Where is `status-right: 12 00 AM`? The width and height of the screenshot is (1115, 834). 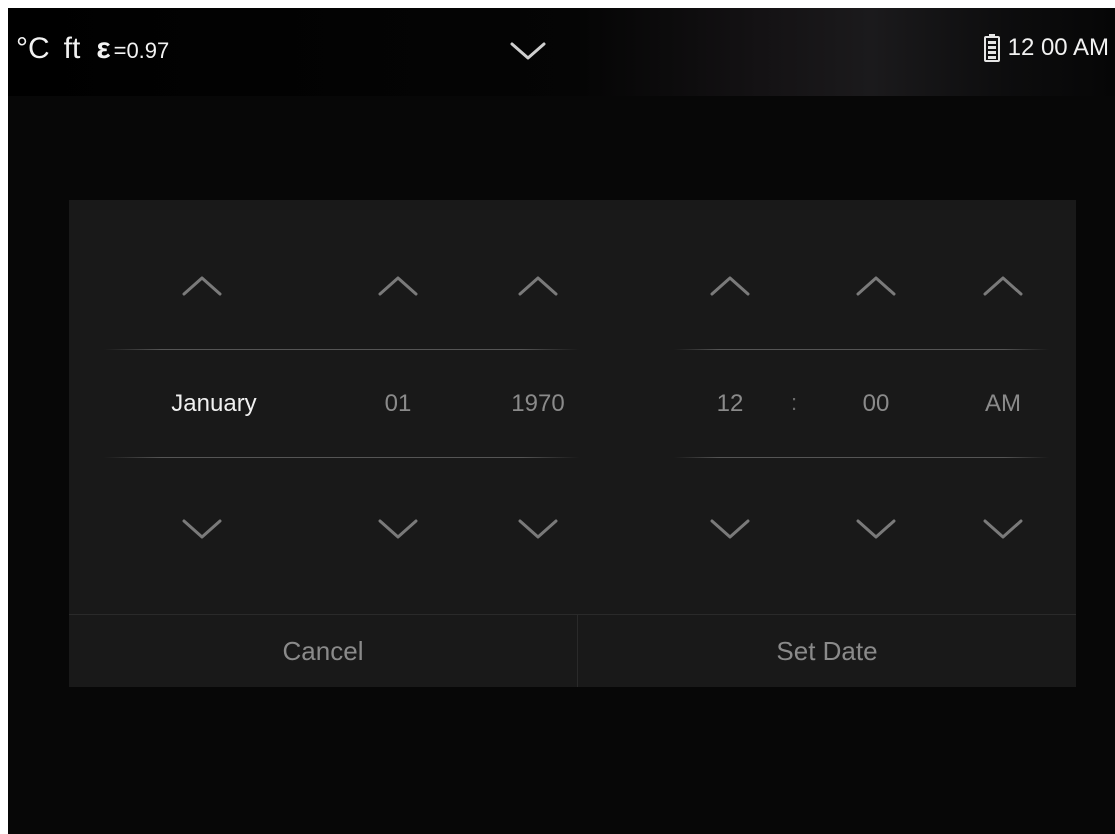
status-right: 12 00 AM is located at coordinates (1046, 48).